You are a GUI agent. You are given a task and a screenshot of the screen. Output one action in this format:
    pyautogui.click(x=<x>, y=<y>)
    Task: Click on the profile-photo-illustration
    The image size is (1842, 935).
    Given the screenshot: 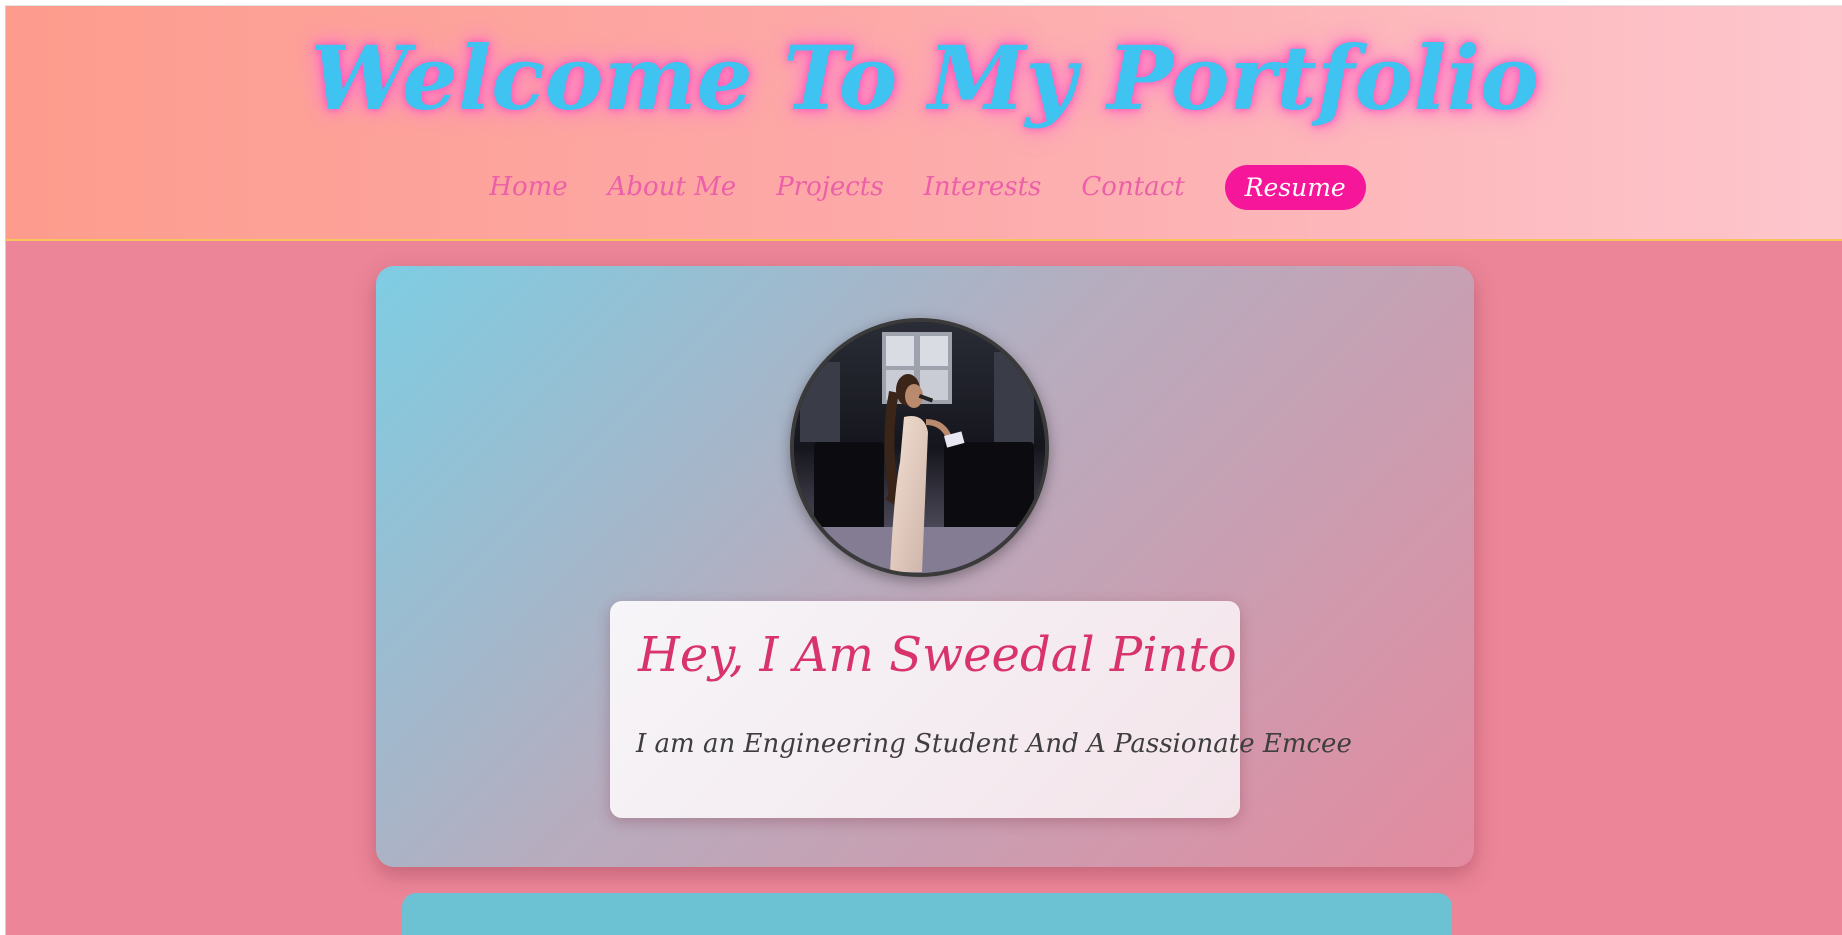 What is the action you would take?
    pyautogui.click(x=919, y=447)
    